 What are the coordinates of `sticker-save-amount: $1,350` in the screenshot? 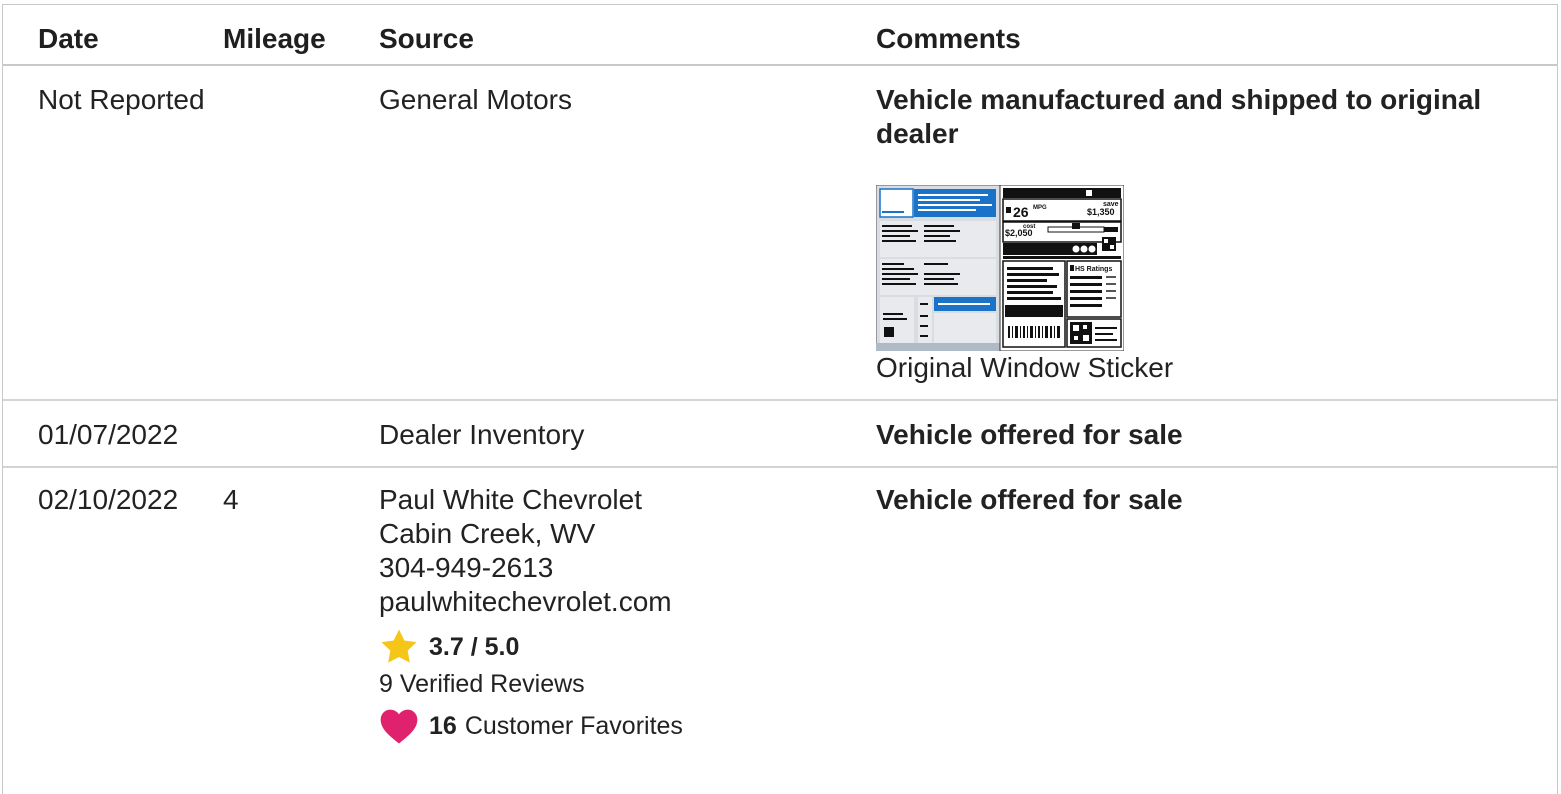 It's located at (1101, 212).